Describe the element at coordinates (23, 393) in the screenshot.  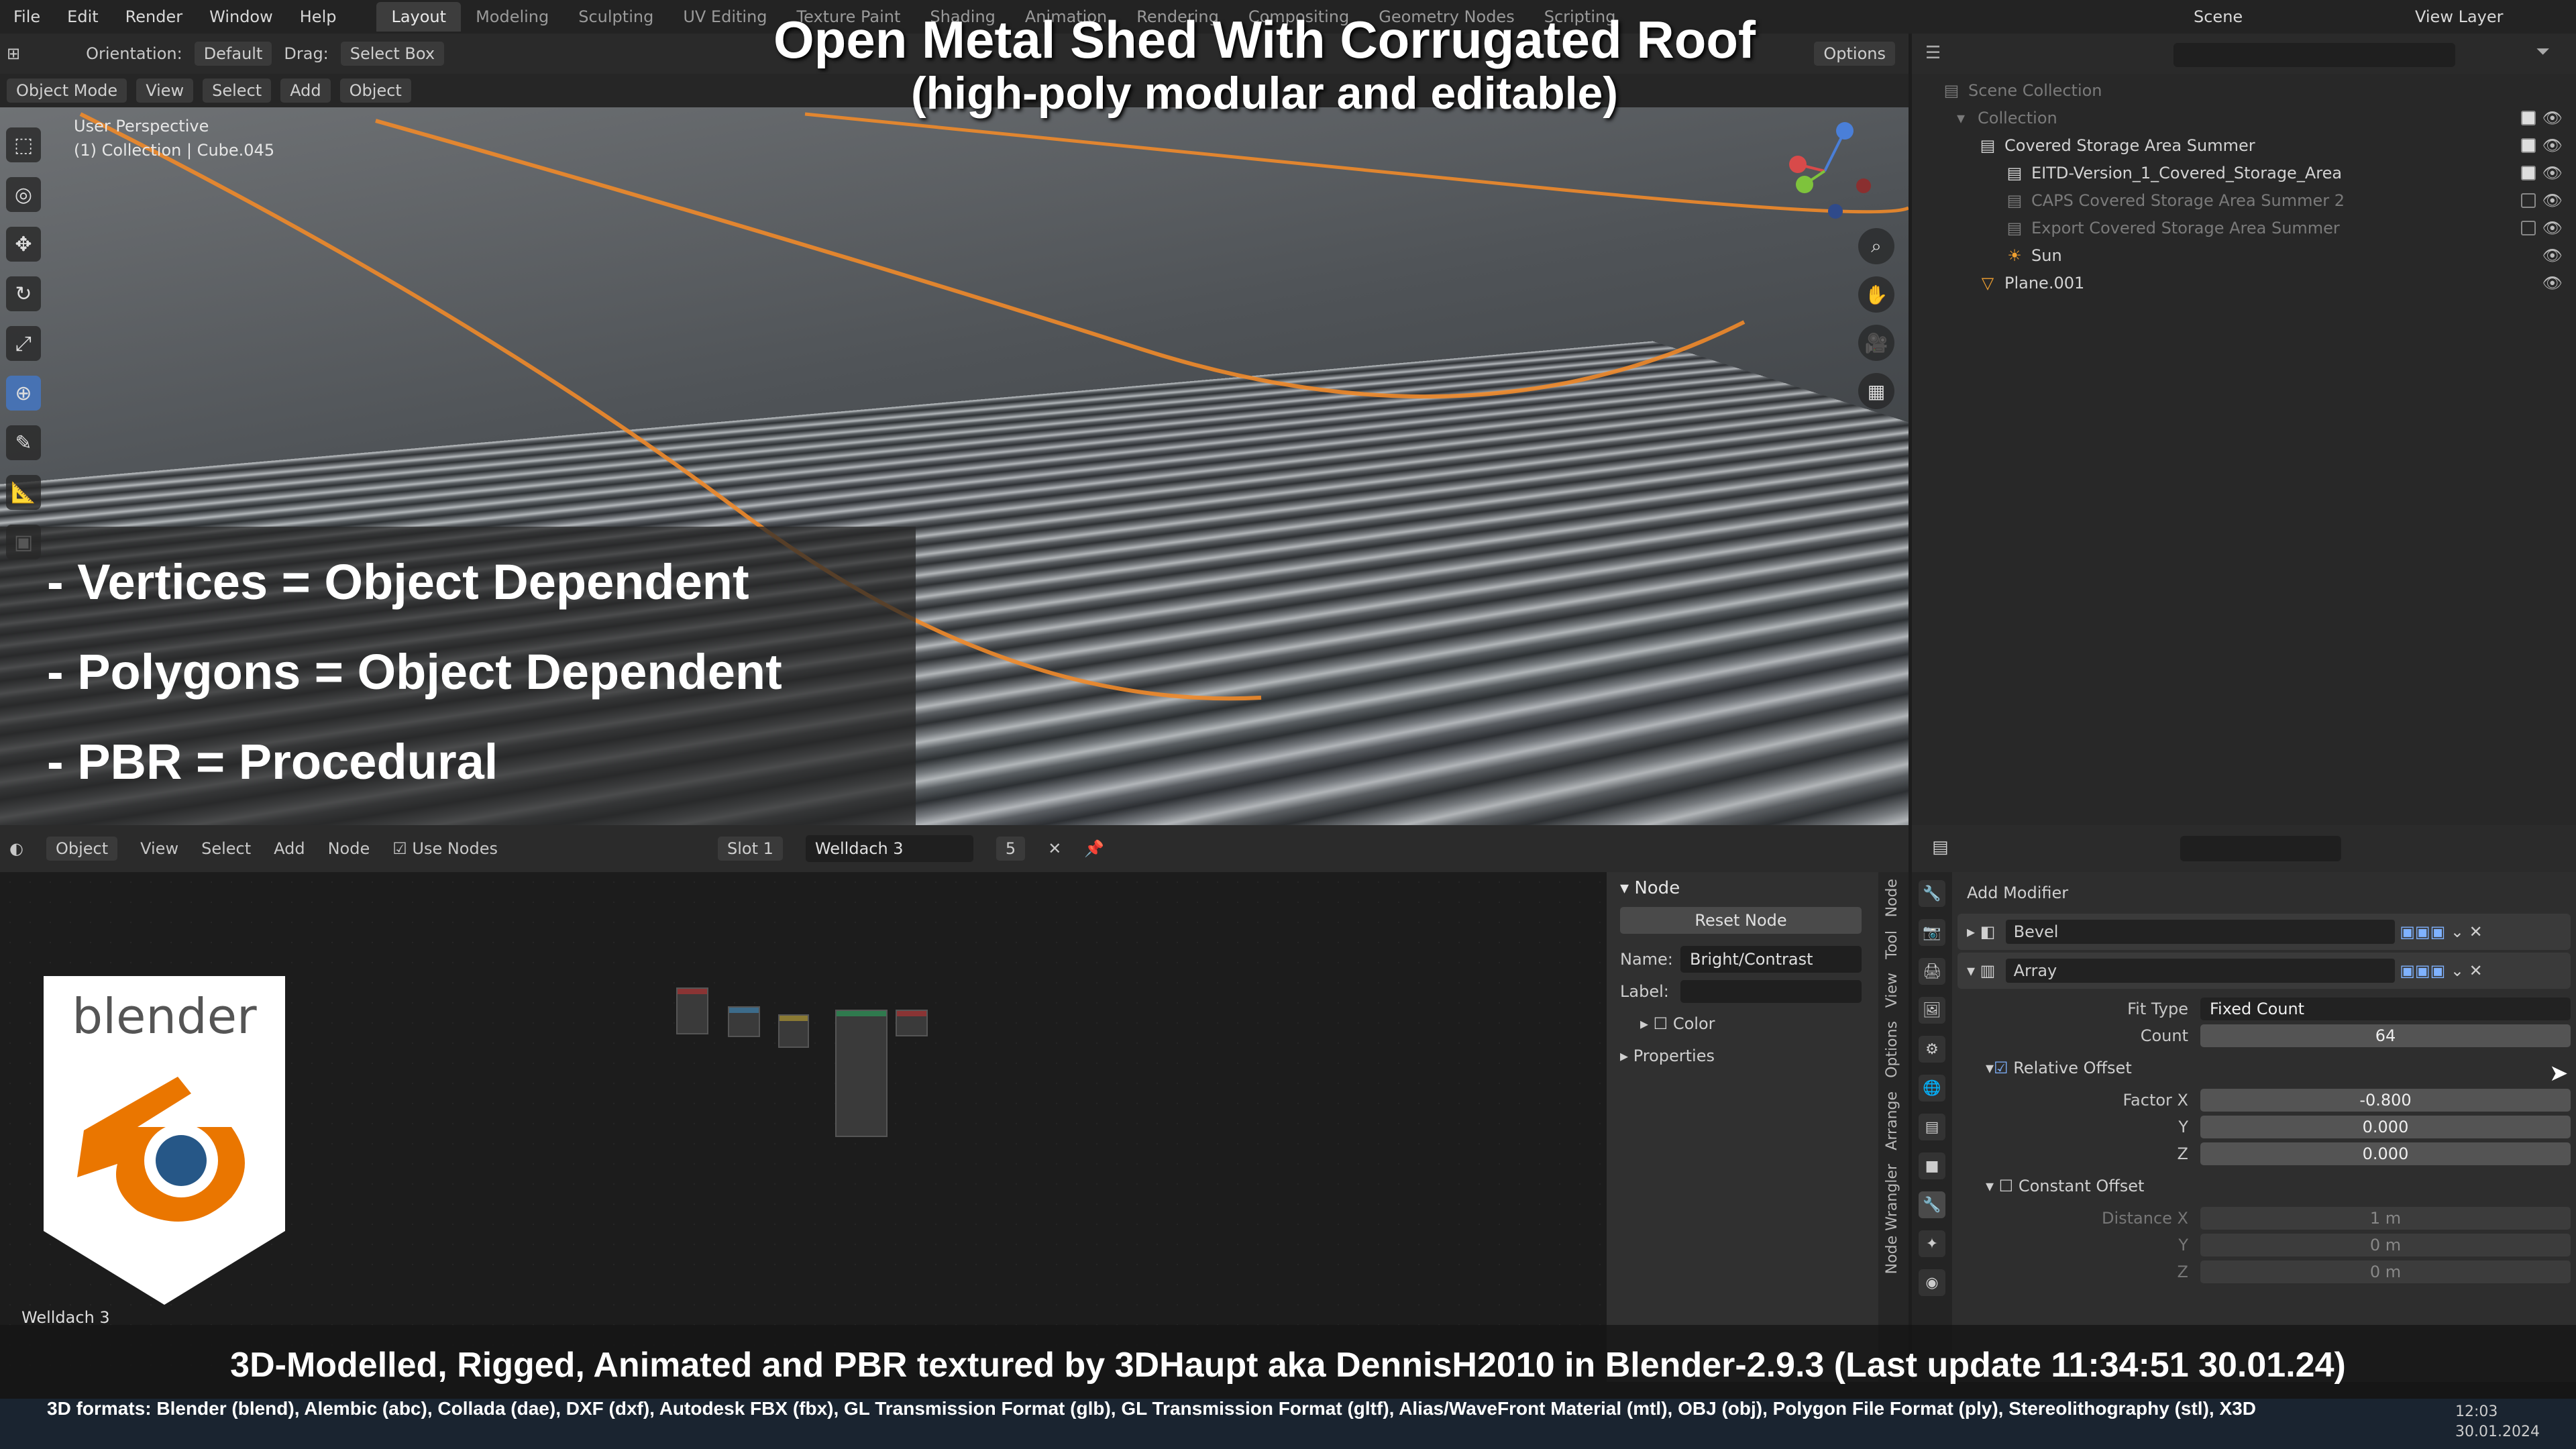
I see `transform-tool-icon: ⊕` at that location.